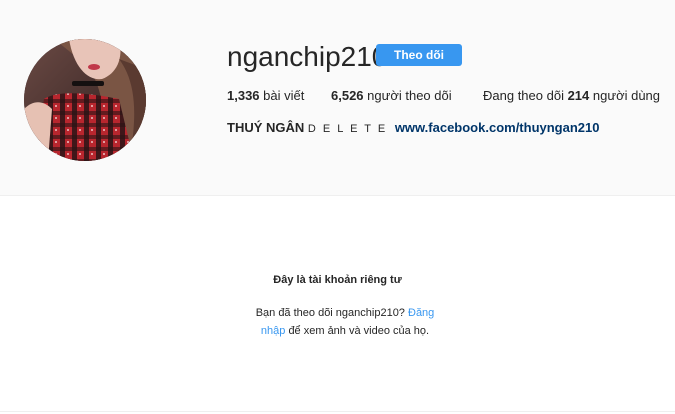 This screenshot has width=675, height=414. What do you see at coordinates (409, 95) in the screenshot?
I see `followers-label: người theo dõi` at bounding box center [409, 95].